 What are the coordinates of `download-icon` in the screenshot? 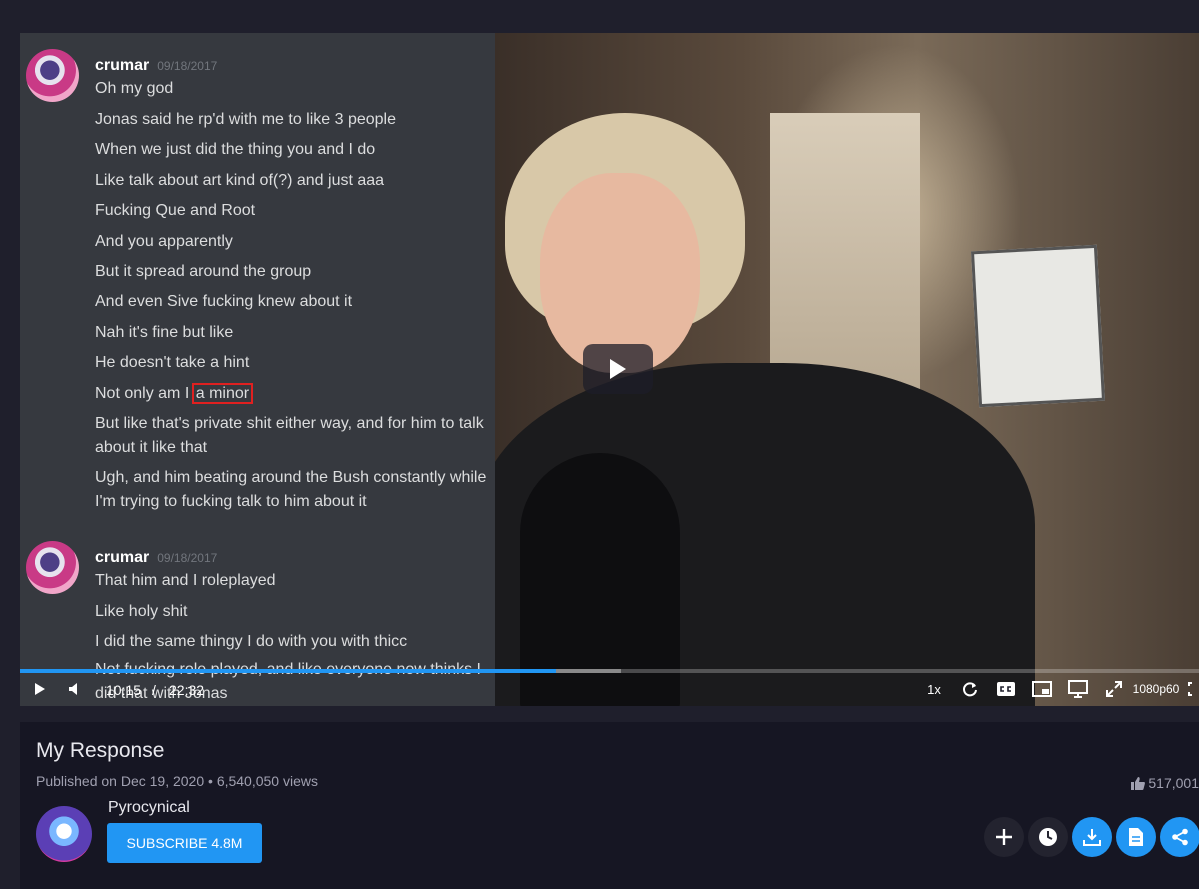 It's located at (1092, 837).